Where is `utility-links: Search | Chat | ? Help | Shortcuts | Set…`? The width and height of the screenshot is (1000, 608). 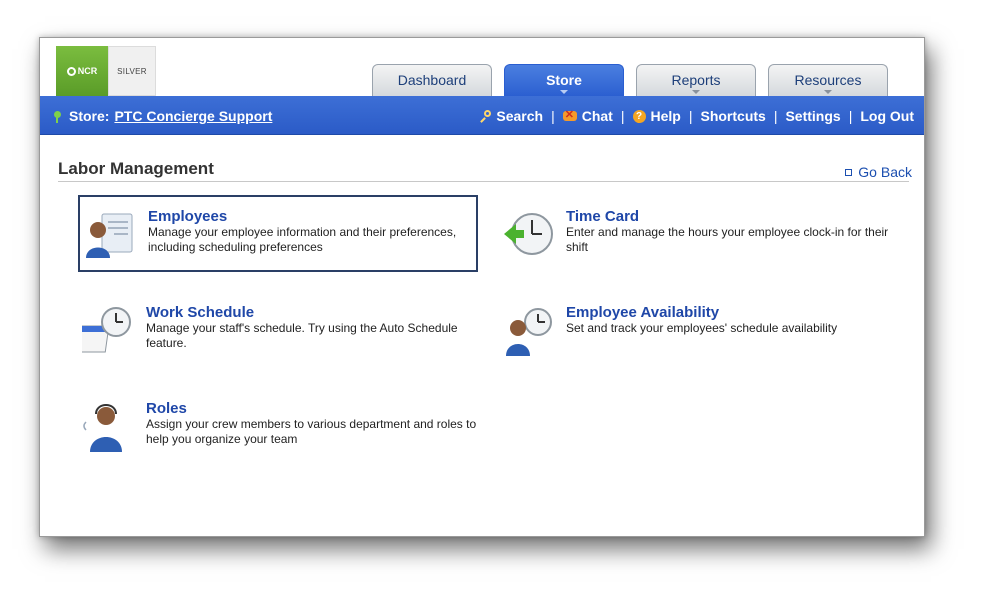
utility-links: Search | Chat | ? Help | Shortcuts | Set… is located at coordinates (696, 116).